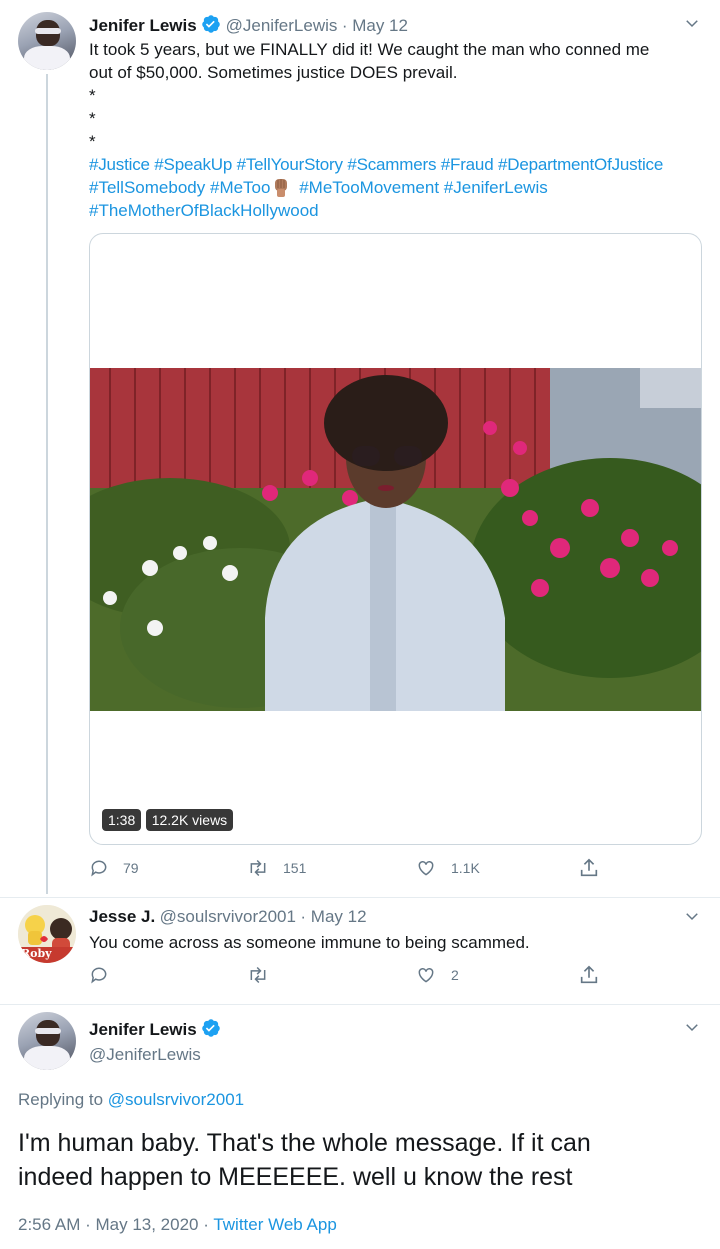 Image resolution: width=720 pixels, height=1249 pixels. Describe the element at coordinates (580, 164) in the screenshot. I see `hashtag: #DepartmentOfJustice` at that location.